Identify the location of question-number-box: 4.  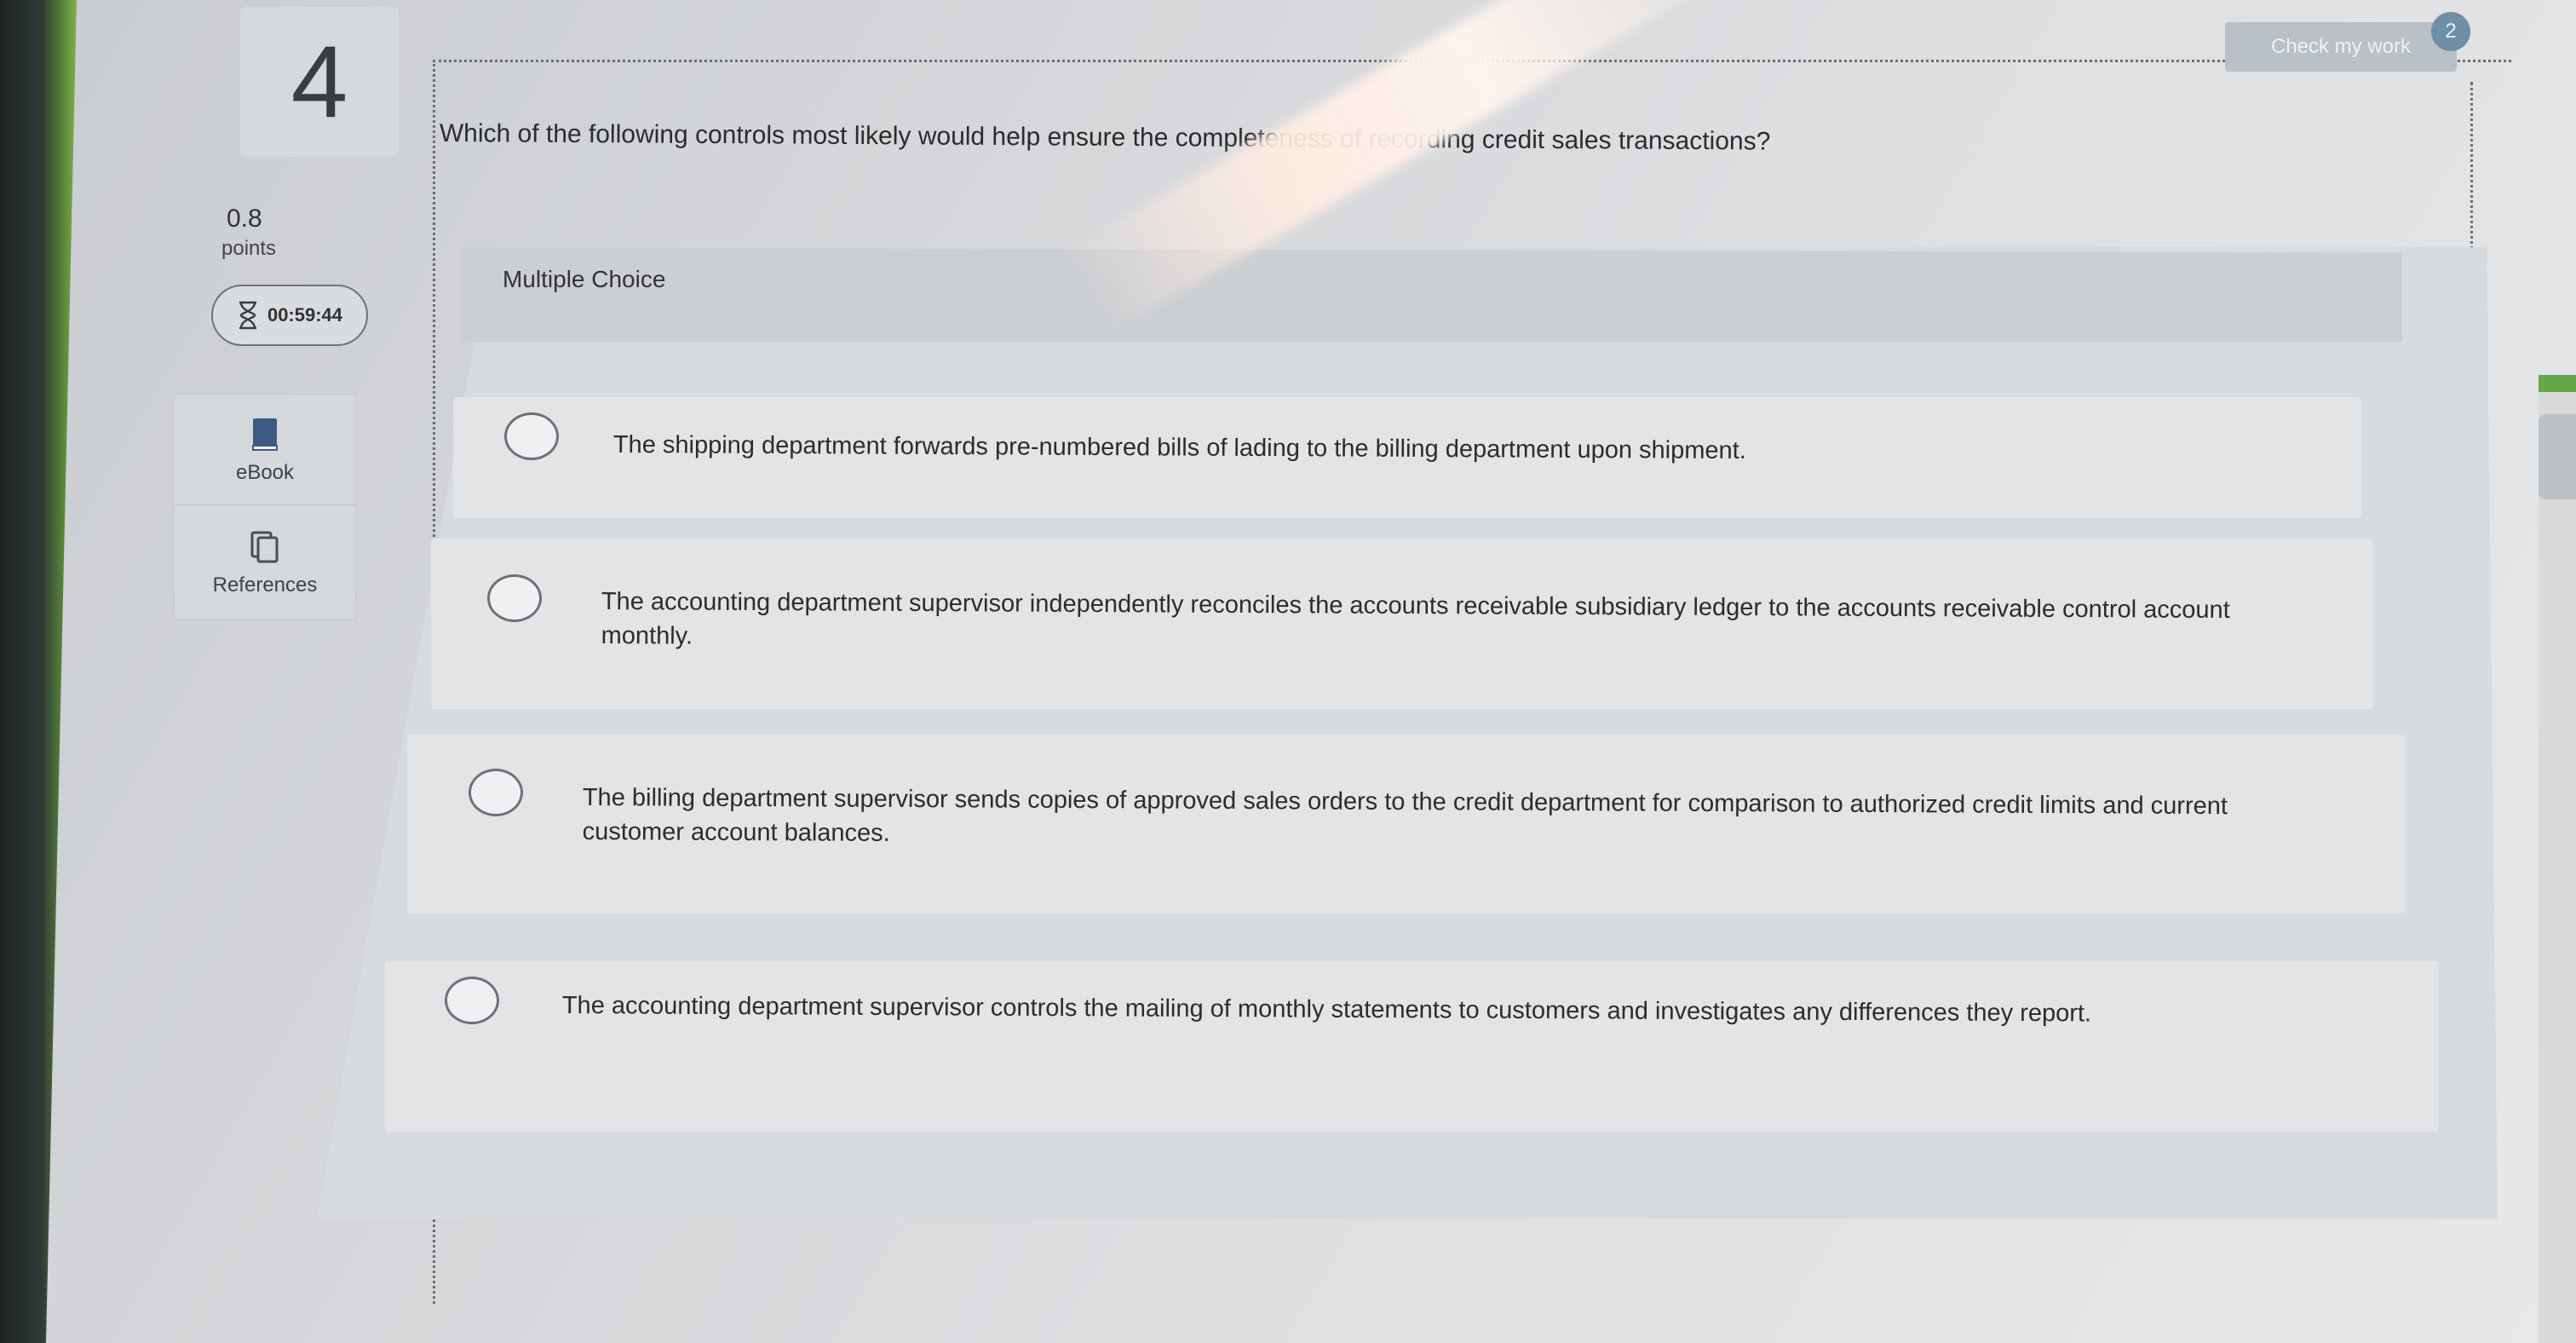
(319, 82).